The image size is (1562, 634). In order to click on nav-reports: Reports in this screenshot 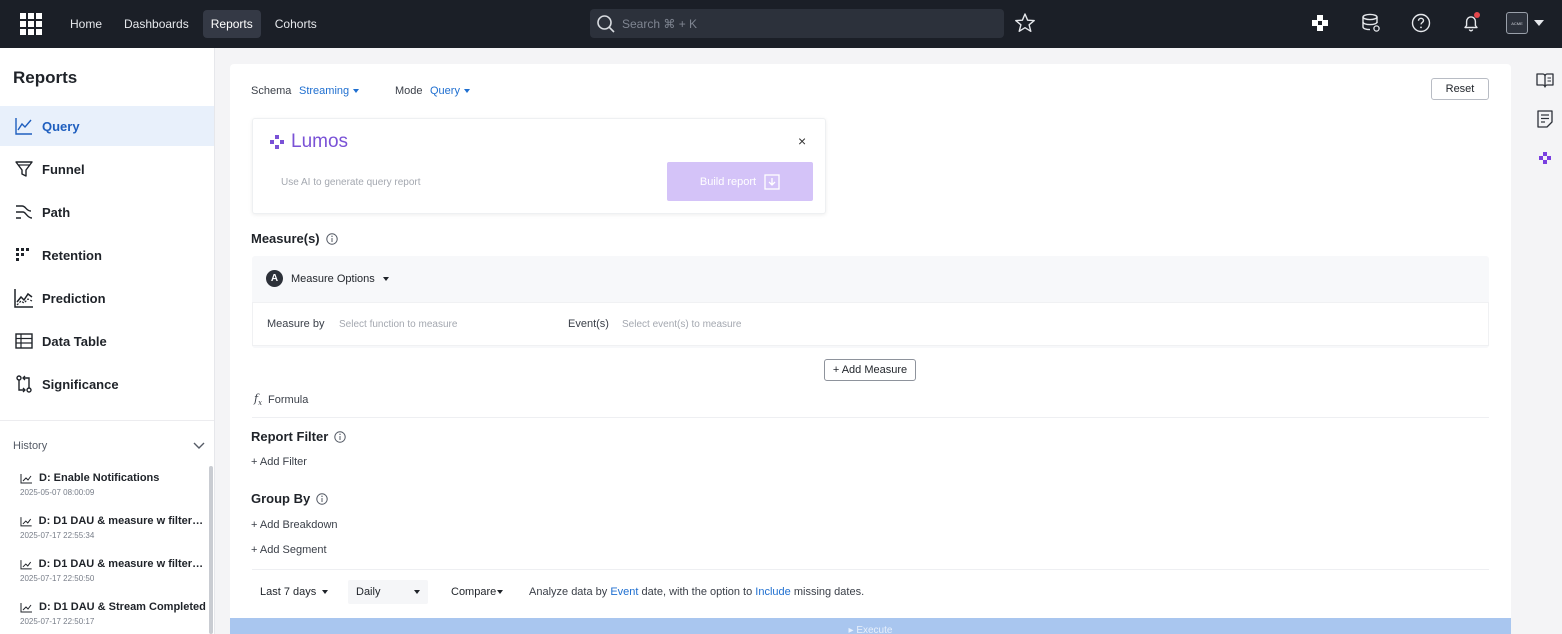, I will do `click(231, 24)`.